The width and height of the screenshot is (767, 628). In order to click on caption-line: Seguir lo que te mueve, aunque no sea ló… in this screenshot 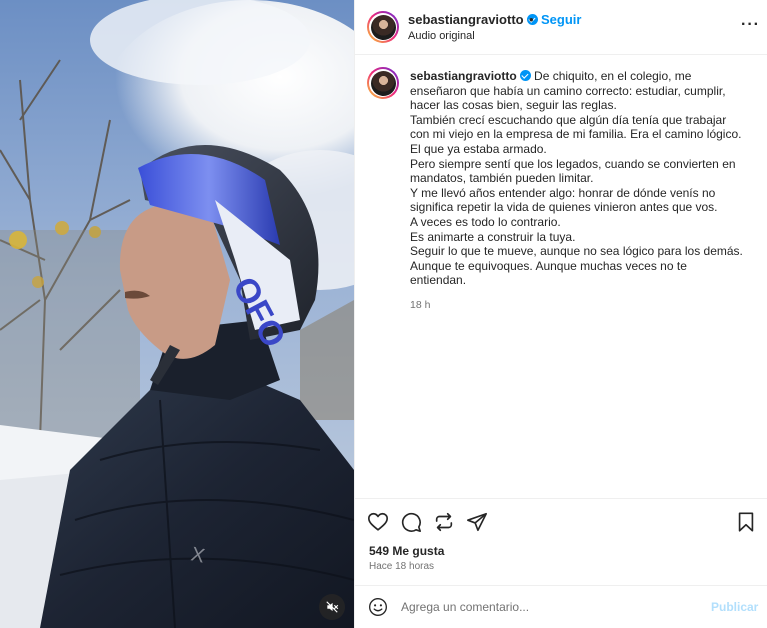, I will do `click(576, 251)`.